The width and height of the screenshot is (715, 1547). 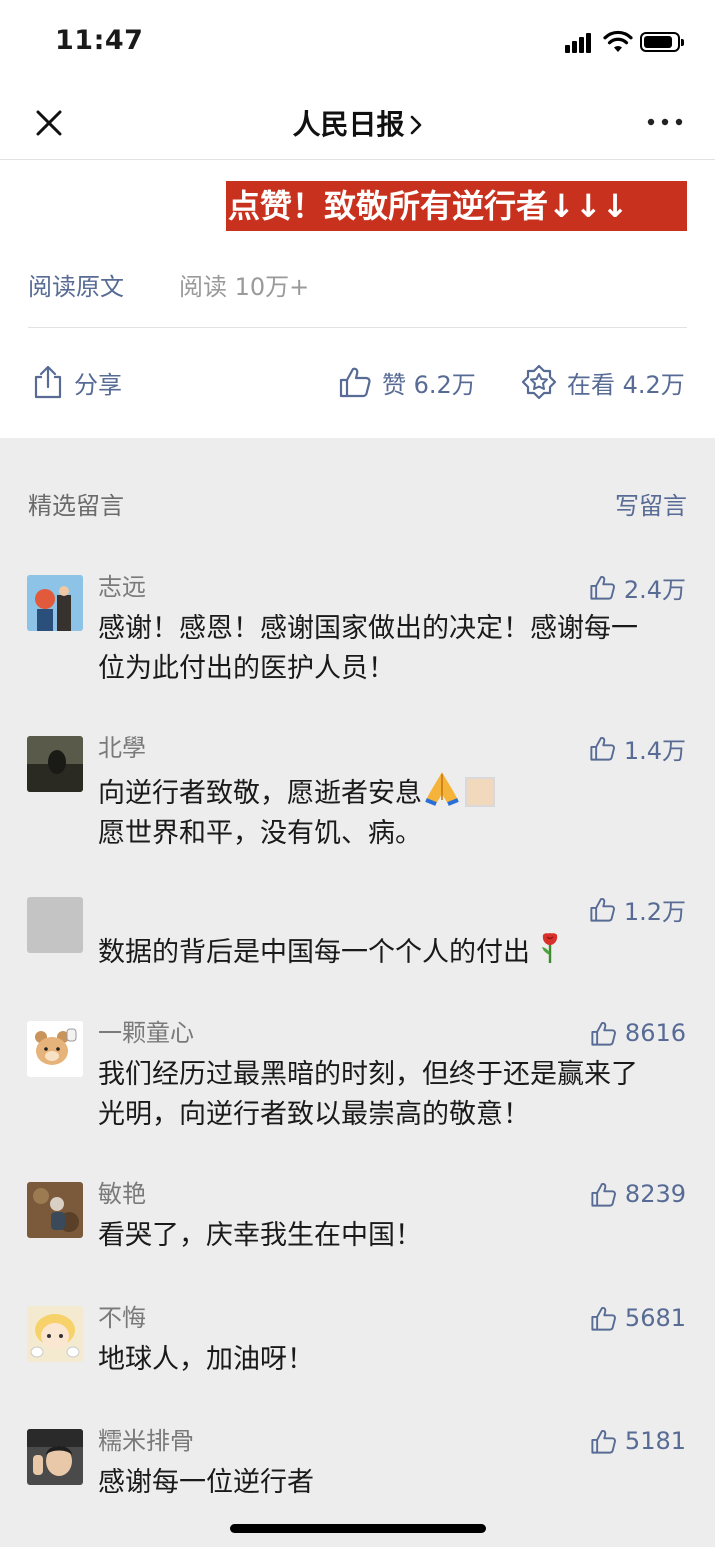 I want to click on commenter-name: 志远, so click(x=122, y=587).